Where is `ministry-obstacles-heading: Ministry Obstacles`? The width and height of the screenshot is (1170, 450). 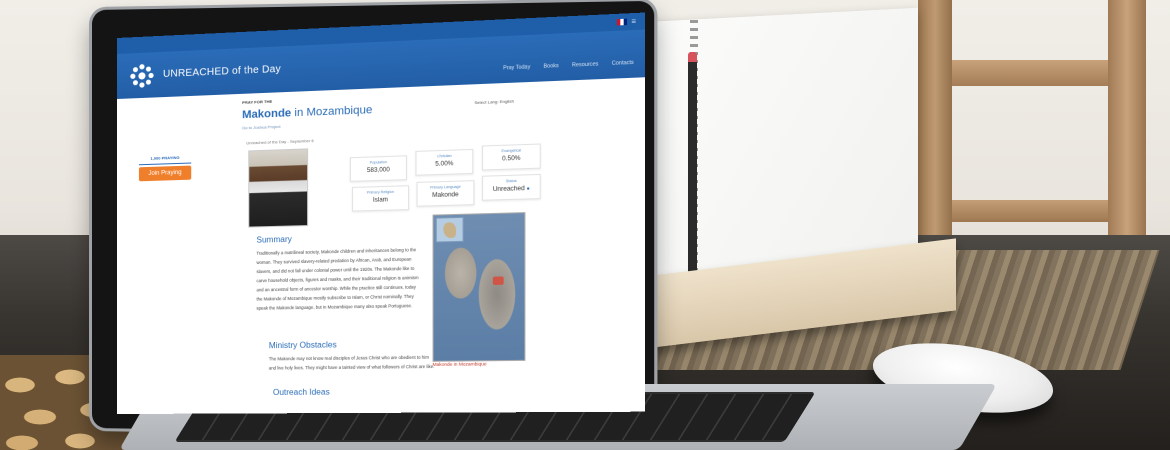
ministry-obstacles-heading: Ministry Obstacles is located at coordinates (302, 345).